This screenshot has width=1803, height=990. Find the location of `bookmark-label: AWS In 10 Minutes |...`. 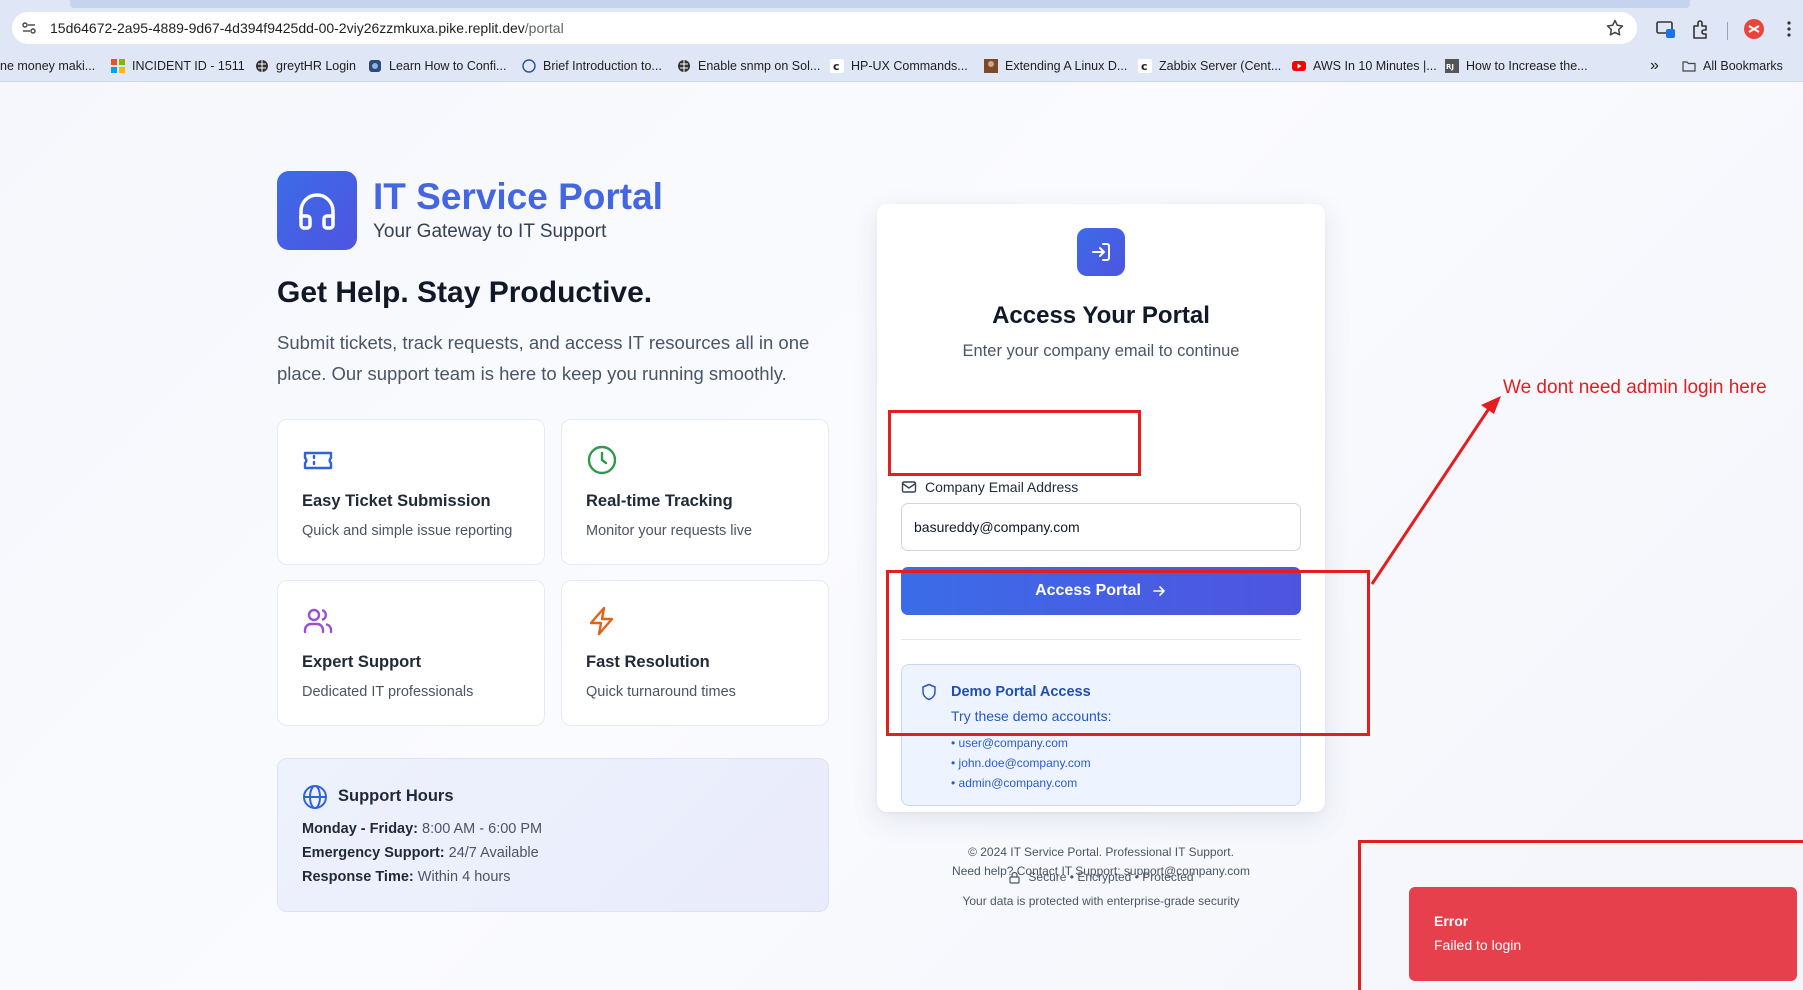

bookmark-label: AWS In 10 Minutes |... is located at coordinates (1375, 66).